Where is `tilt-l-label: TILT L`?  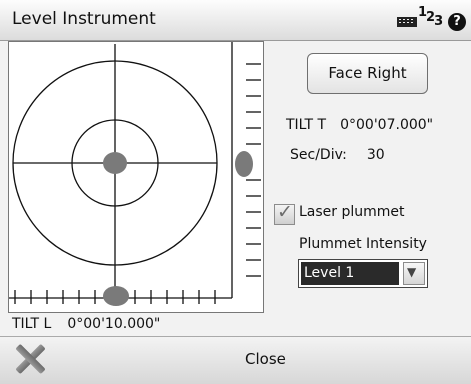 tilt-l-label: TILT L is located at coordinates (32, 324).